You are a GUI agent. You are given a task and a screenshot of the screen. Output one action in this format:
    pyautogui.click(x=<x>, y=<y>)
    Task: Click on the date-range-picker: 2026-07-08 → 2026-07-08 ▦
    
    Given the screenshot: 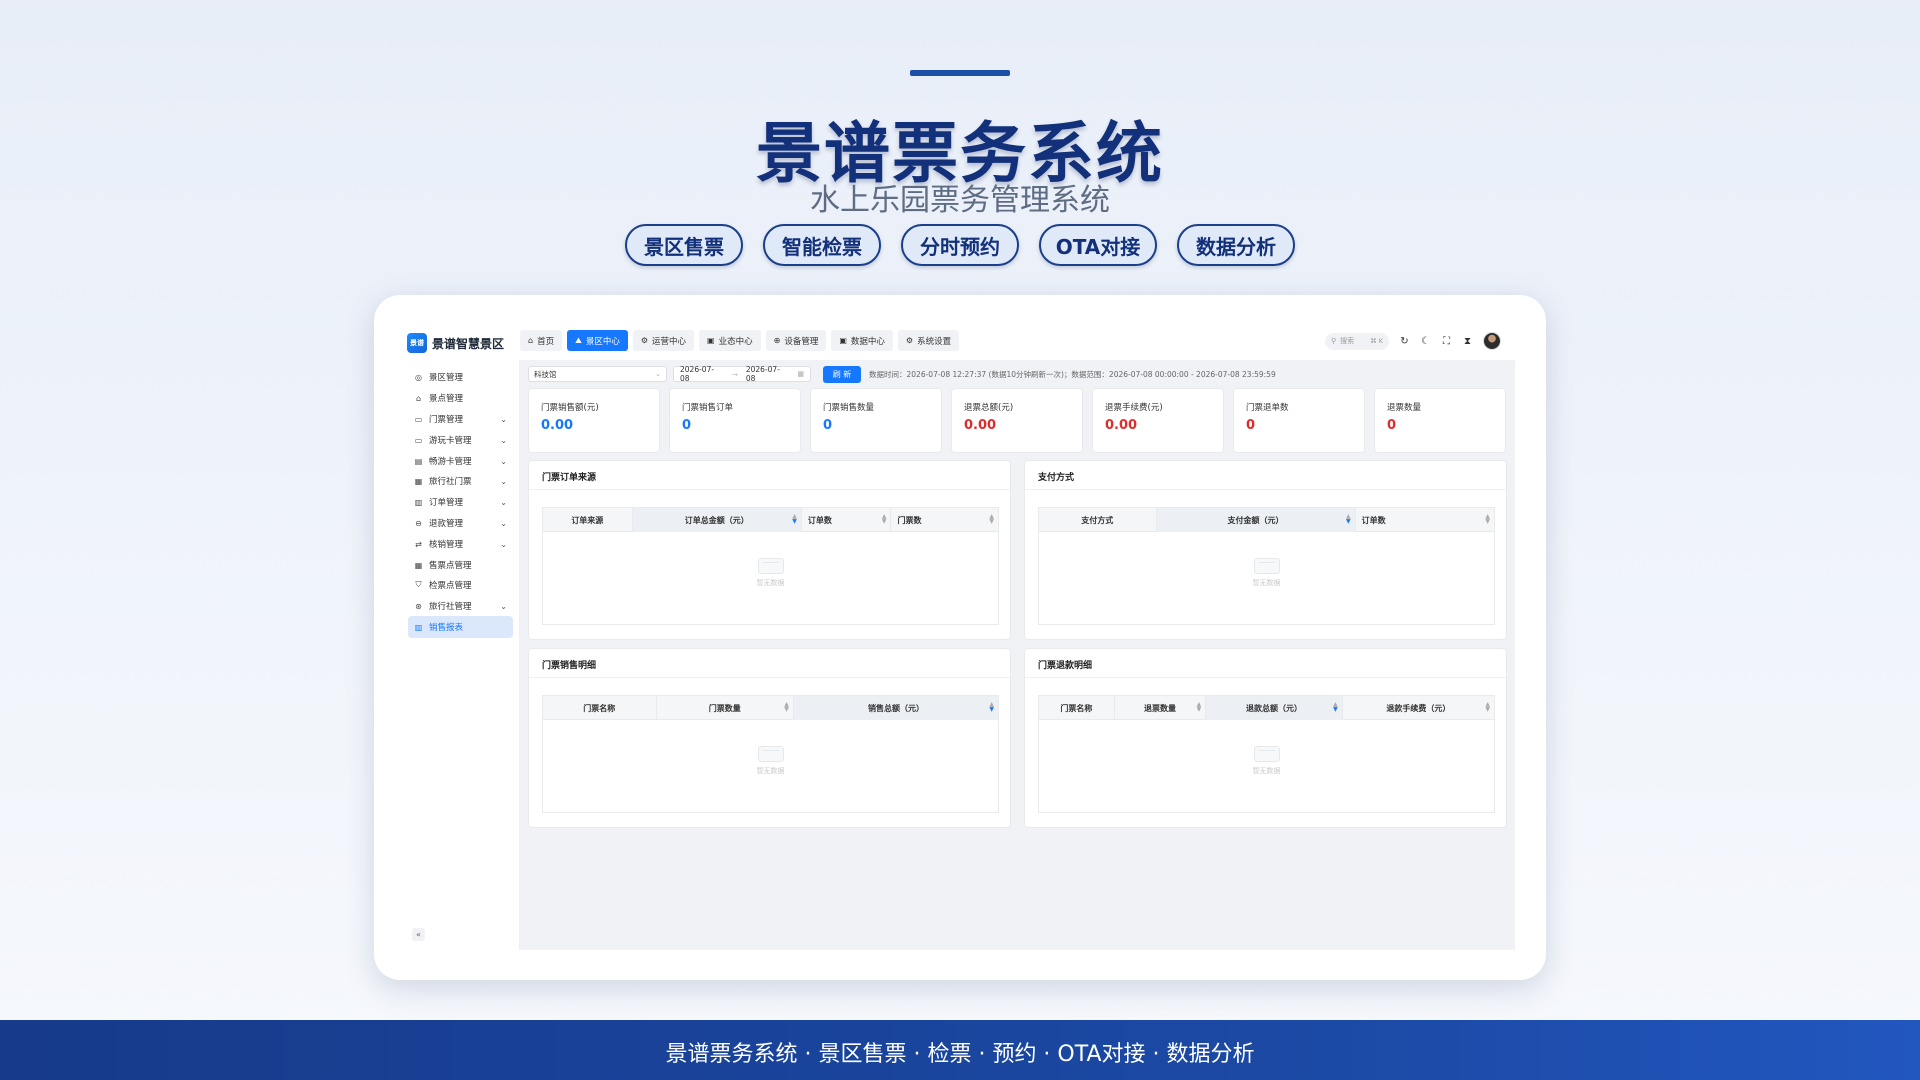 What is the action you would take?
    pyautogui.click(x=742, y=374)
    